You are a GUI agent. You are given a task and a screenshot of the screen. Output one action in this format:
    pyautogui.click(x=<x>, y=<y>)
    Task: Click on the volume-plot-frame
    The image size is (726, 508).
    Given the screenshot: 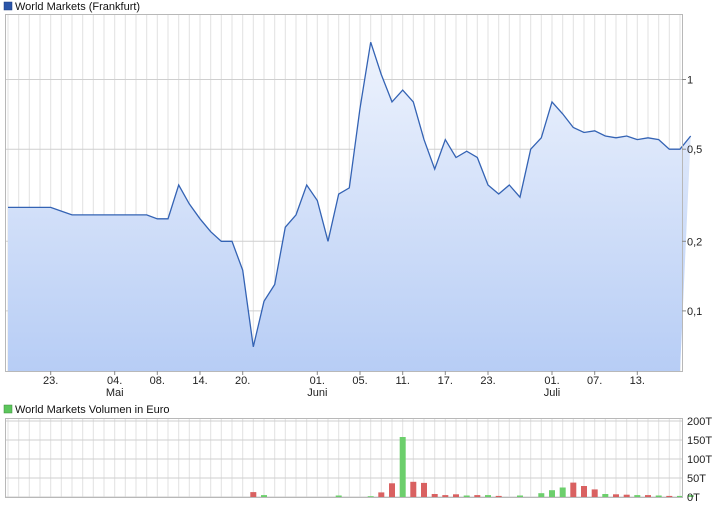 What is the action you would take?
    pyautogui.click(x=344, y=458)
    